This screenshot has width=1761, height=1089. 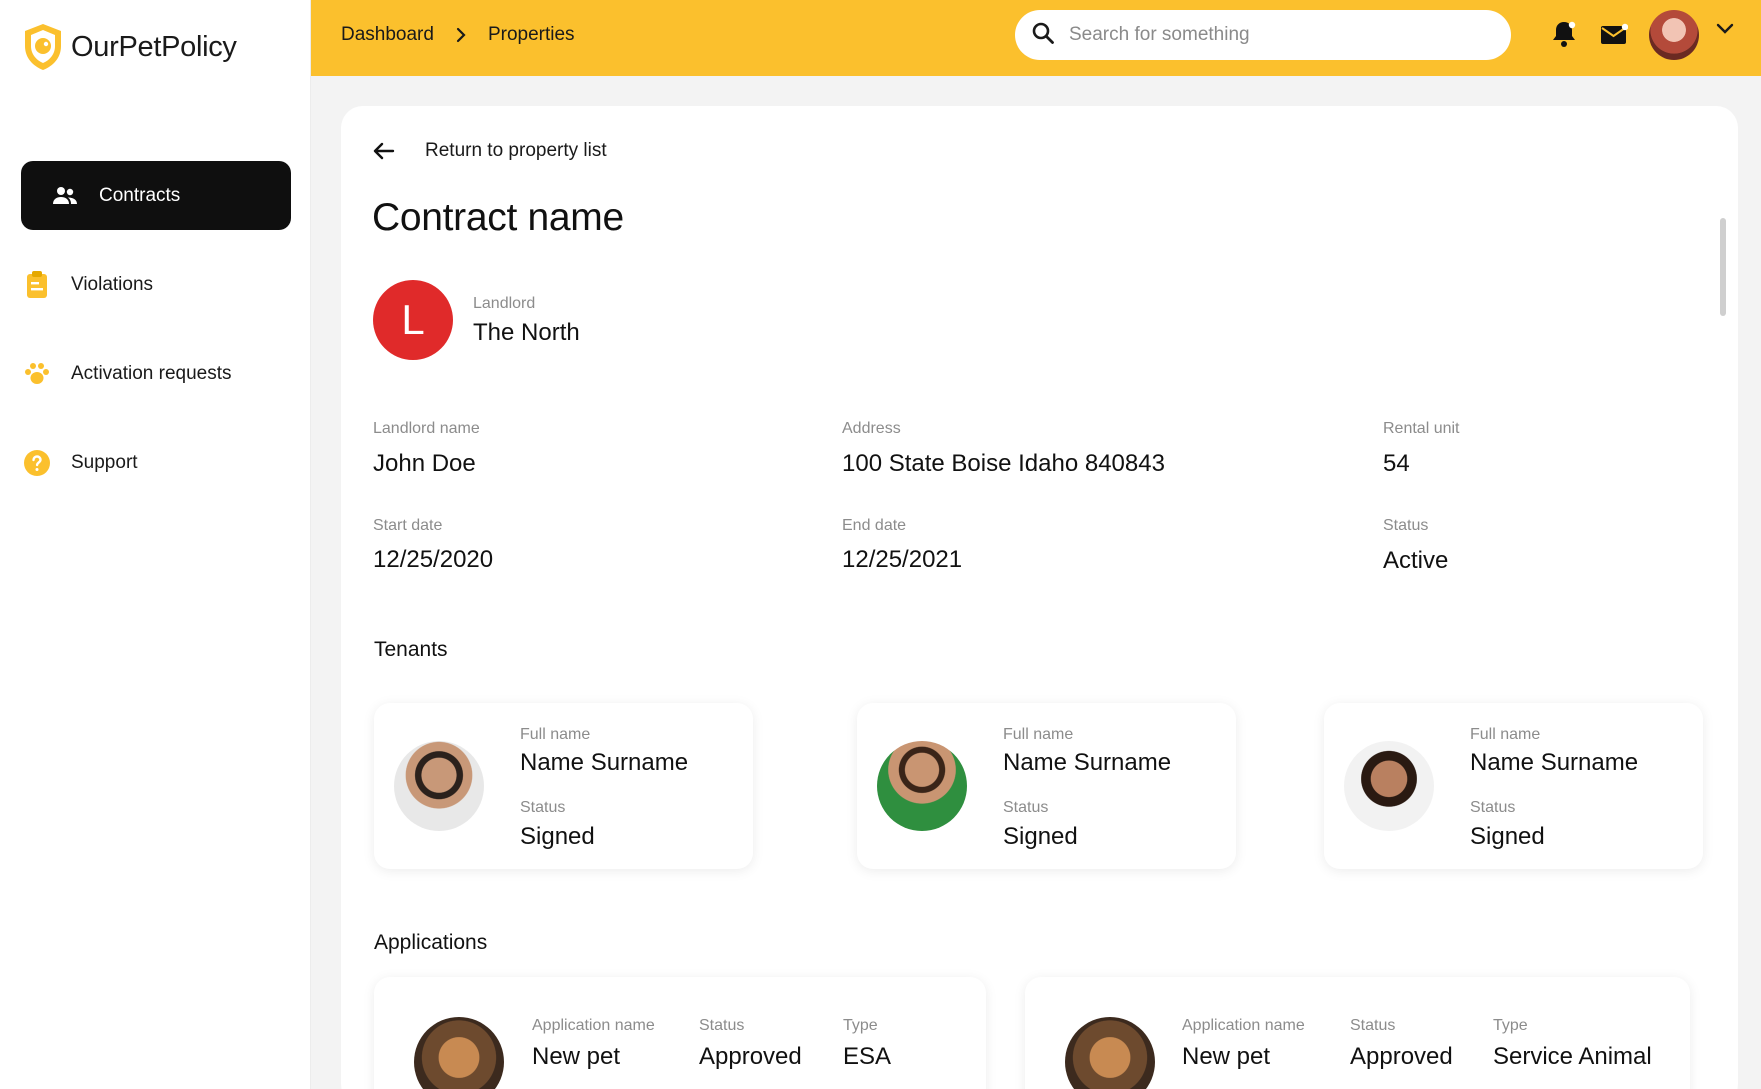 I want to click on shield-logo-icon, so click(x=43, y=47).